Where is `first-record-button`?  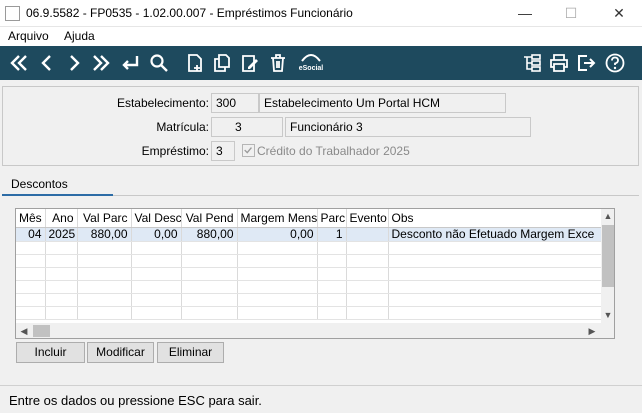 first-record-button is located at coordinates (19, 63).